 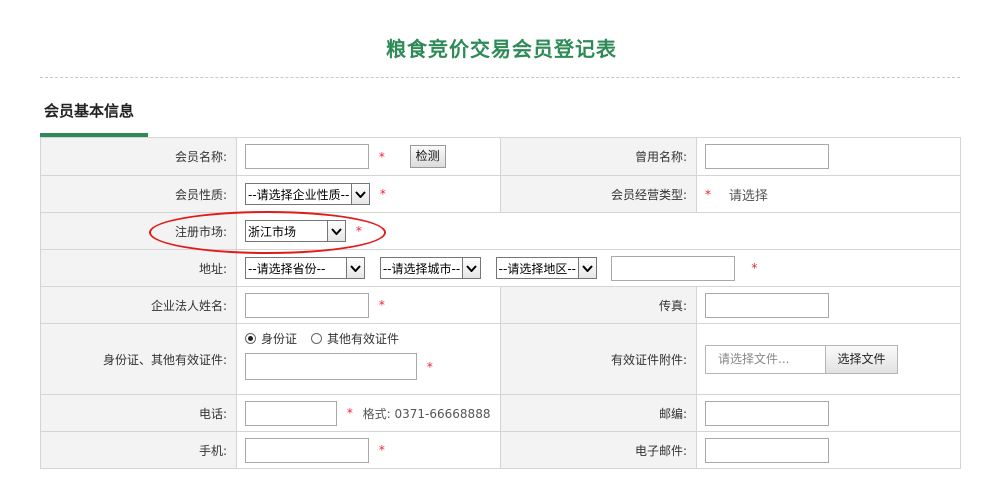 I want to click on choose-file-button: 选择文件, so click(x=861, y=359).